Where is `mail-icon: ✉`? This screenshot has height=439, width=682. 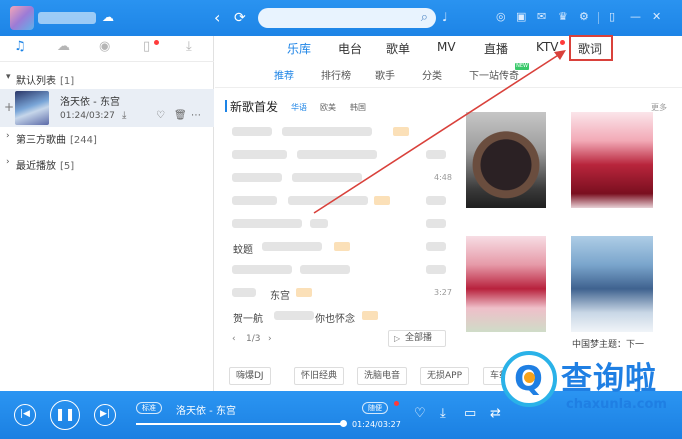
mail-icon: ✉ is located at coordinates (541, 16).